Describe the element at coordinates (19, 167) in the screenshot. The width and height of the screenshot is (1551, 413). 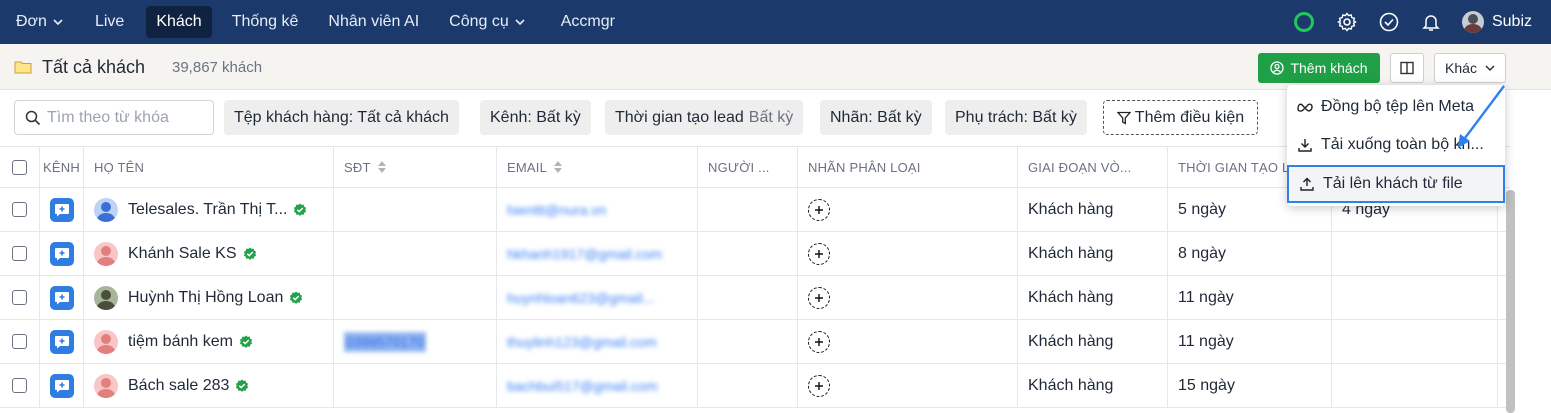
I see `select-all-checkbox` at that location.